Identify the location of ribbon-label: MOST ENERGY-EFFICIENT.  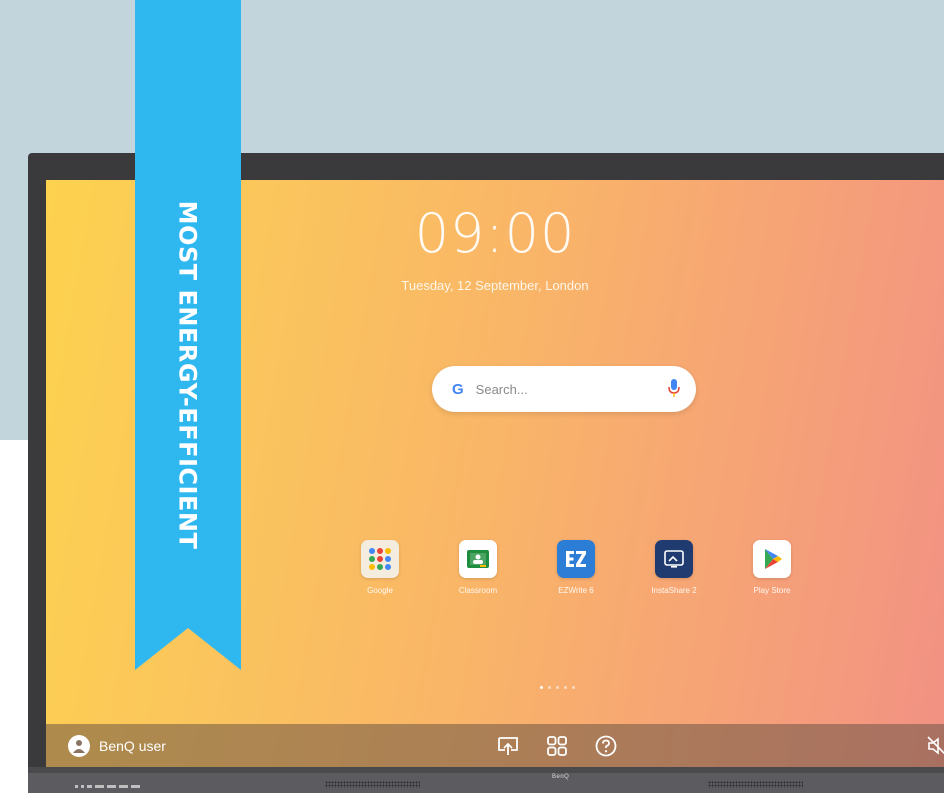
(187, 375).